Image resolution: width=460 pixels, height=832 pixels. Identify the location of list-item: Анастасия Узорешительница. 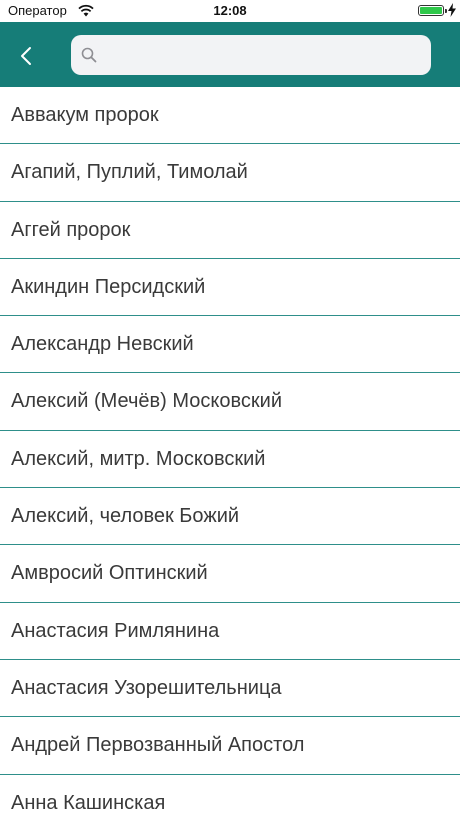
(230, 689).